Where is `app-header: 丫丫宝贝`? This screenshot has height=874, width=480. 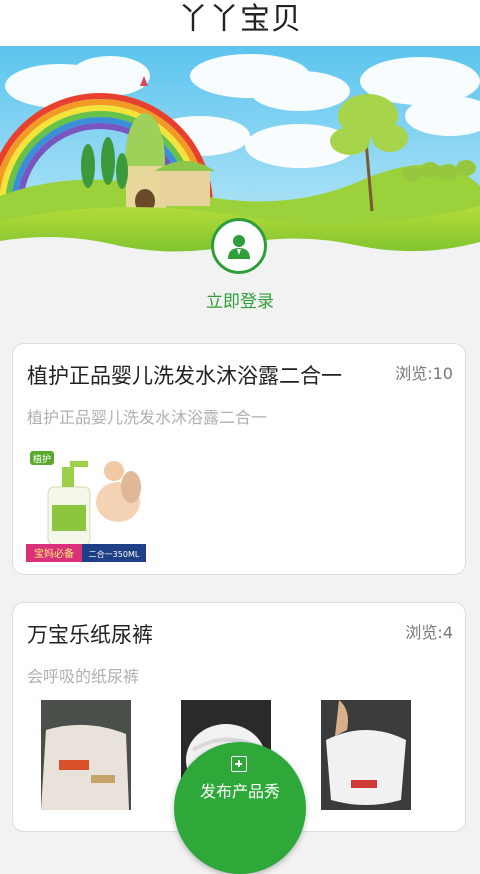
app-header: 丫丫宝贝 is located at coordinates (240, 23).